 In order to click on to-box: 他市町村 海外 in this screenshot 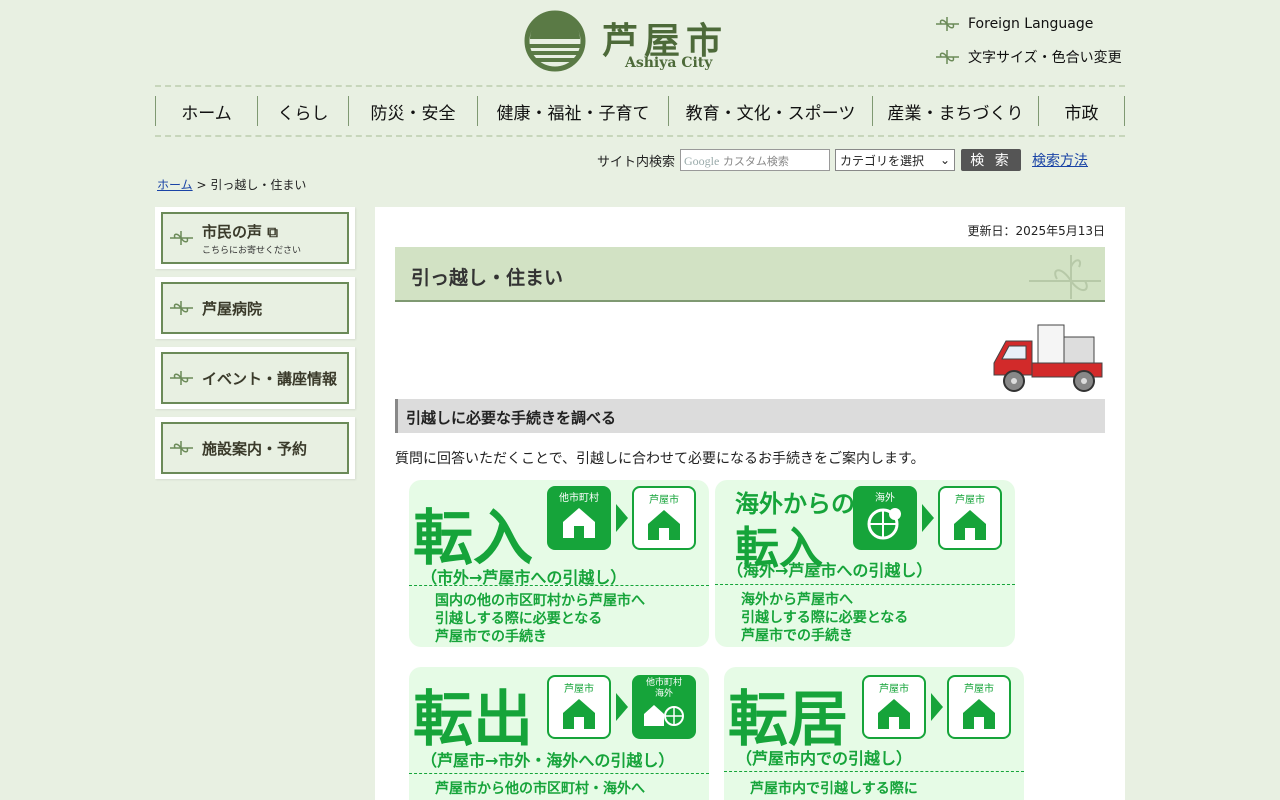, I will do `click(664, 707)`.